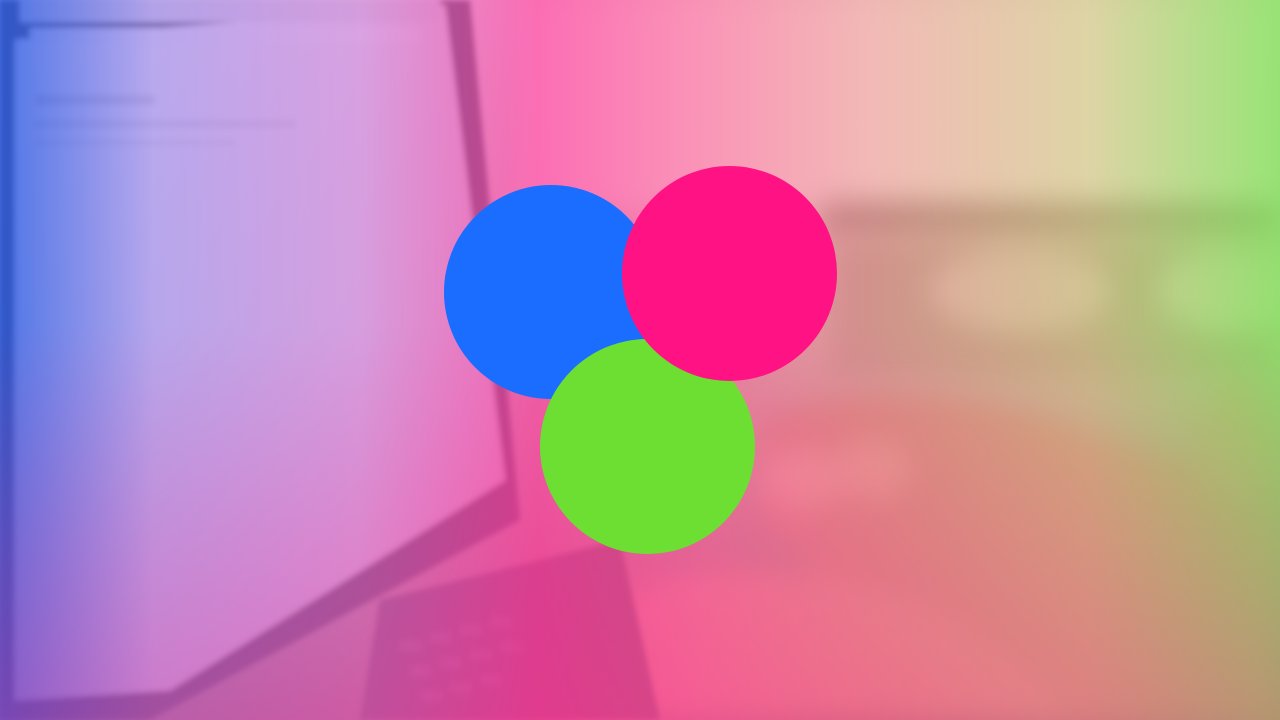 Image resolution: width=1280 pixels, height=720 pixels. I want to click on logo-circle-pink, so click(729, 273).